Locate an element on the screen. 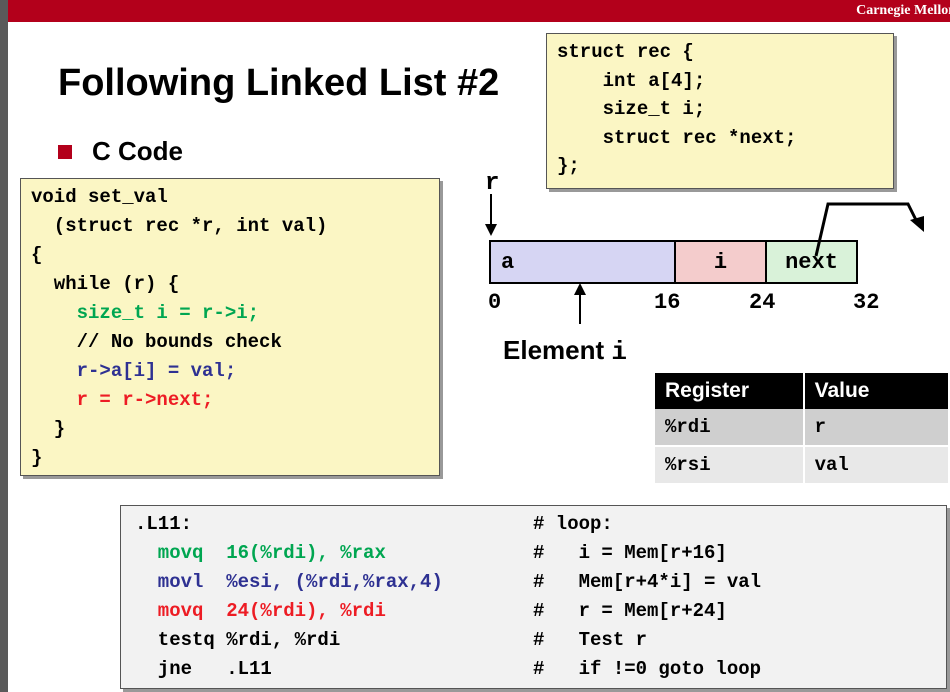 This screenshot has height=692, width=950. asm-comment: # r = Mem[r+24] is located at coordinates (630, 611).